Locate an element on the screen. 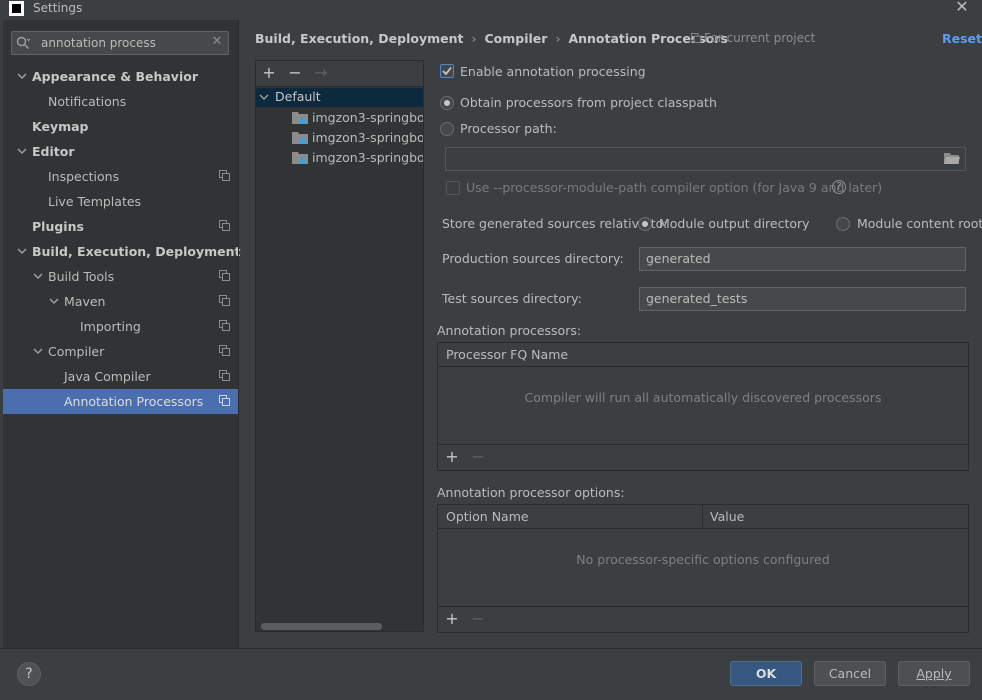 The height and width of the screenshot is (700, 982). module-toolbar: + − → is located at coordinates (339, 74).